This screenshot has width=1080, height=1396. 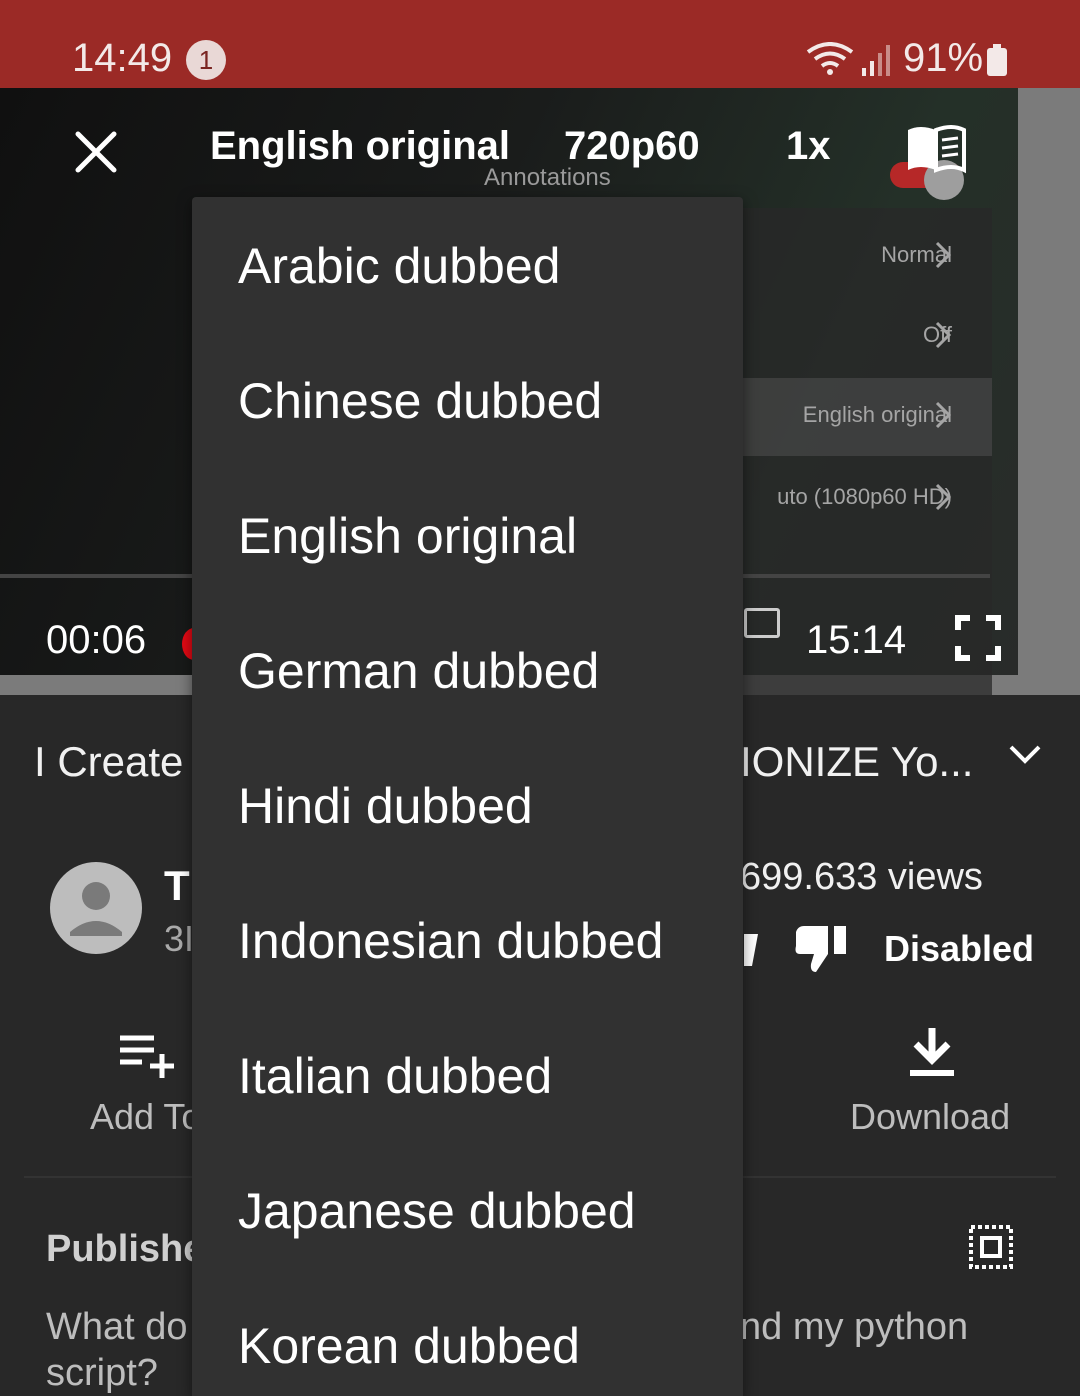 I want to click on menu-item-japanese: Japanese dubbed, so click(x=467, y=1211).